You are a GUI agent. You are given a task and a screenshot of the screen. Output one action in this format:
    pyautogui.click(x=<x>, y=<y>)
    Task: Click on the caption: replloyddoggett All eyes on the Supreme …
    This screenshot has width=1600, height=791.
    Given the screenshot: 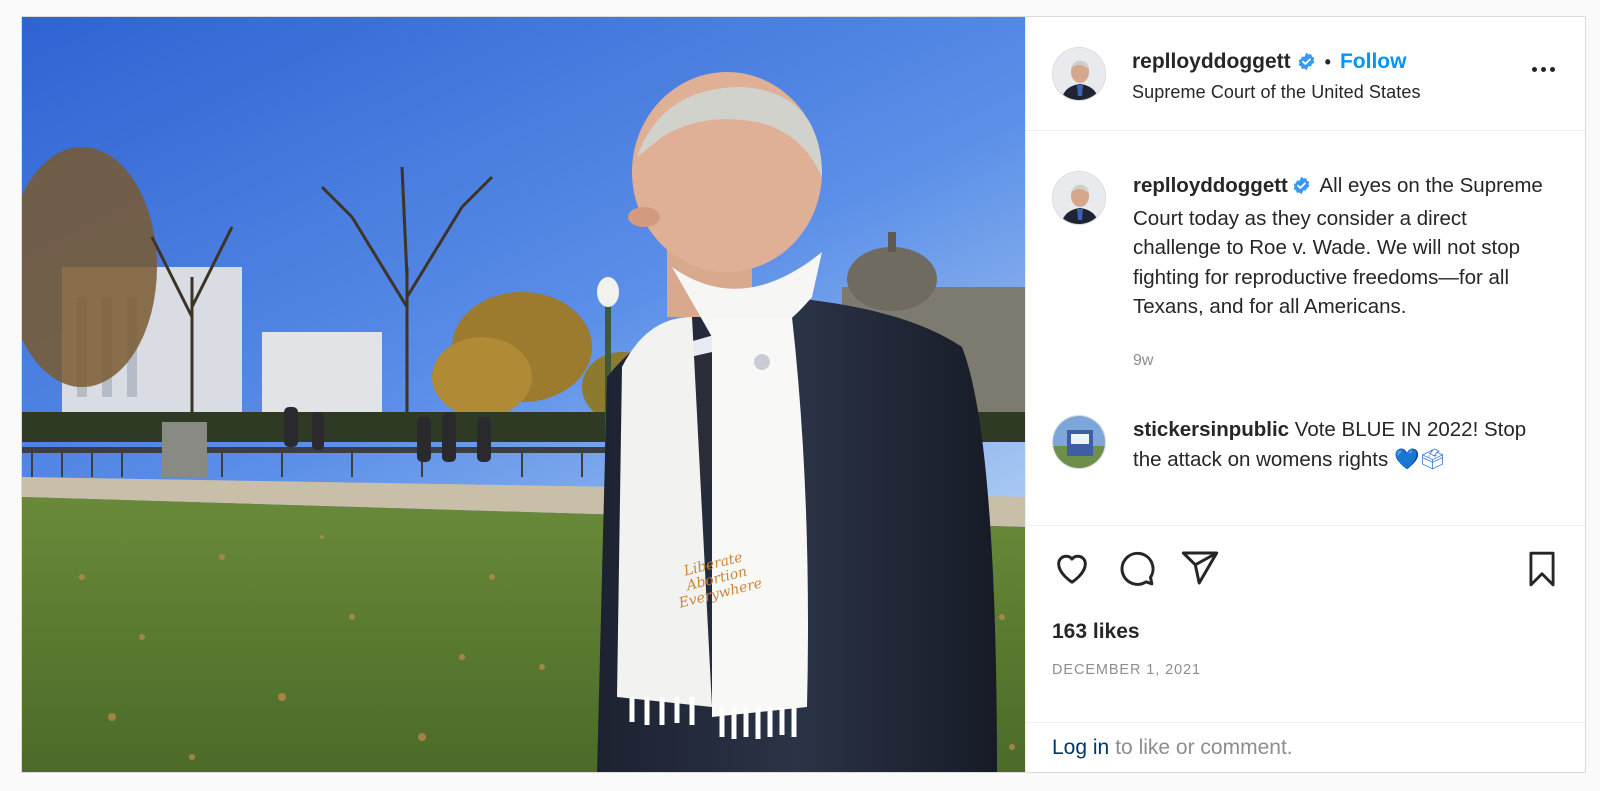 What is the action you would take?
    pyautogui.click(x=1305, y=273)
    